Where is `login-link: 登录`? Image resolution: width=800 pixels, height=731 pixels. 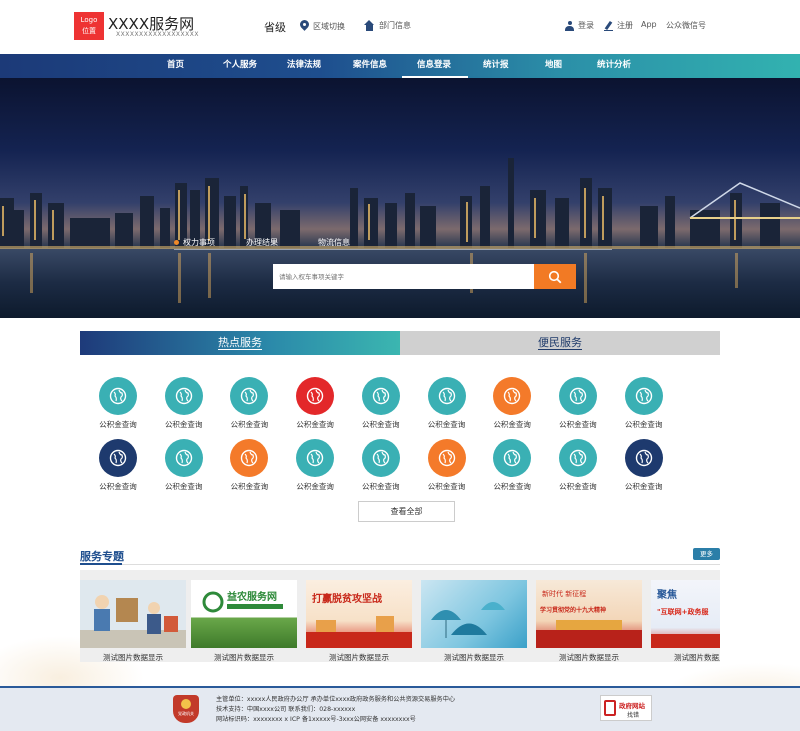 login-link: 登录 is located at coordinates (579, 25).